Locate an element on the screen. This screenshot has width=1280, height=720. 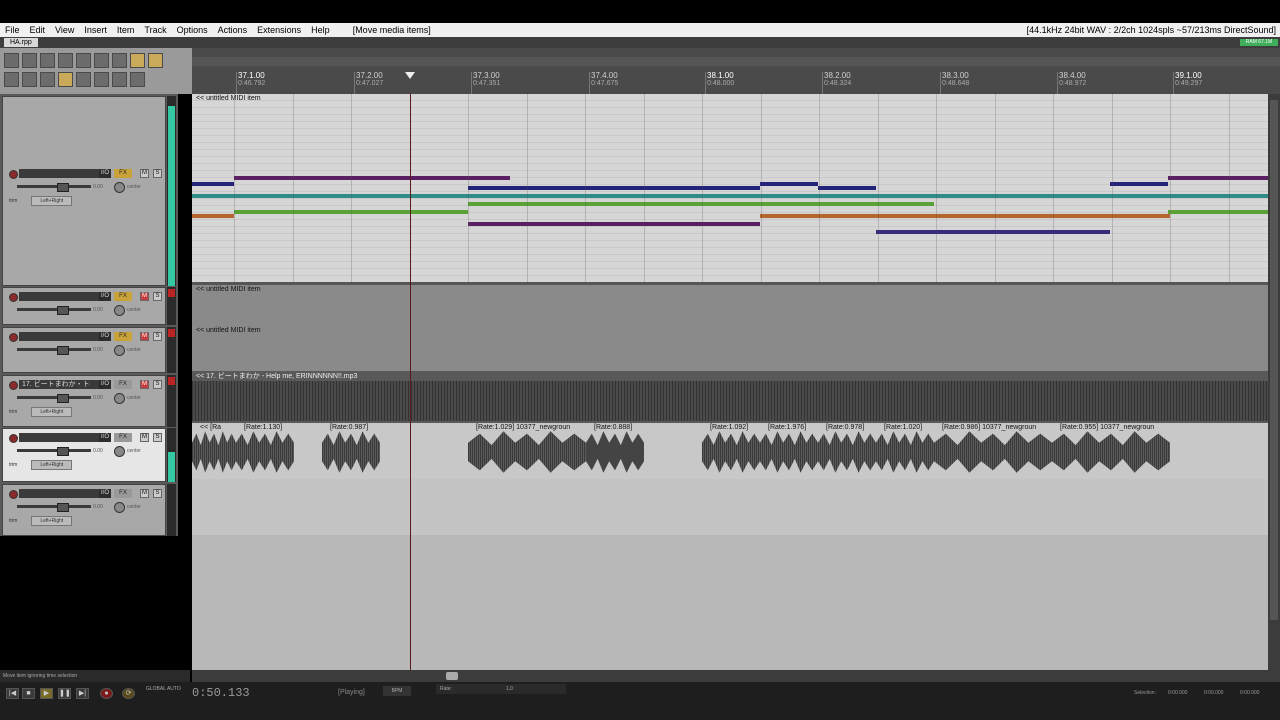
track-6: I/O FX M S 0.00 center trim Left+Right is located at coordinates (84, 510).